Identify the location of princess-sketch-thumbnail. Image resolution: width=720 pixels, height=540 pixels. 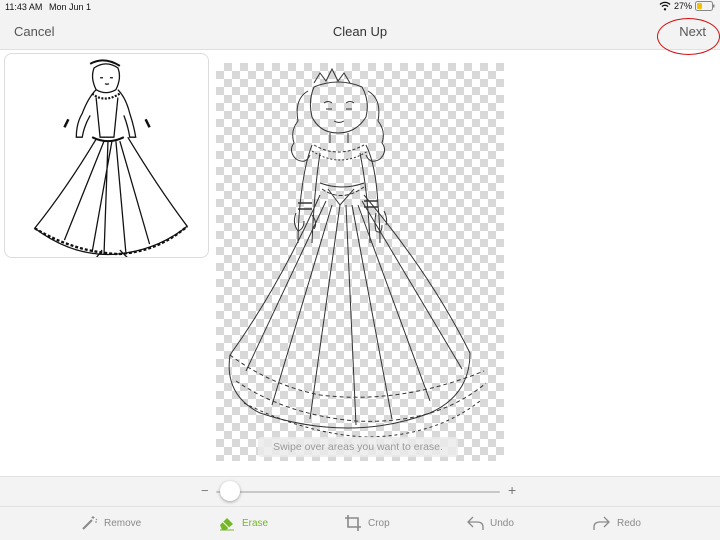
(111, 158).